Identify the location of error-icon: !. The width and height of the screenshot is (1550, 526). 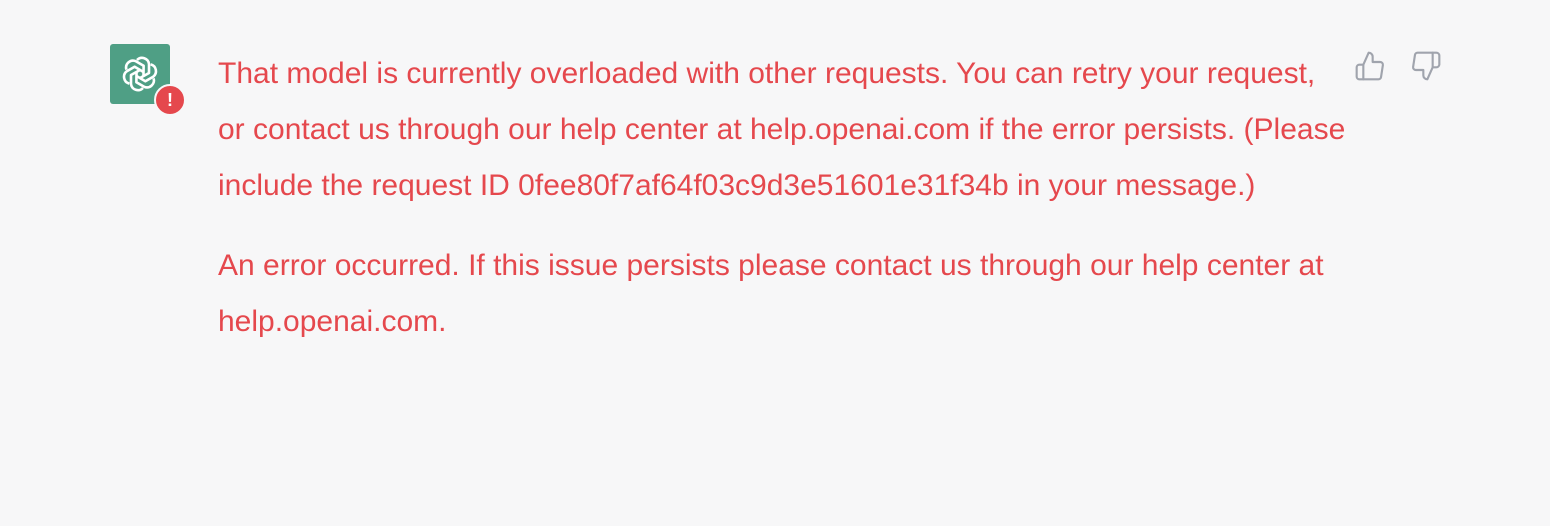
(170, 100).